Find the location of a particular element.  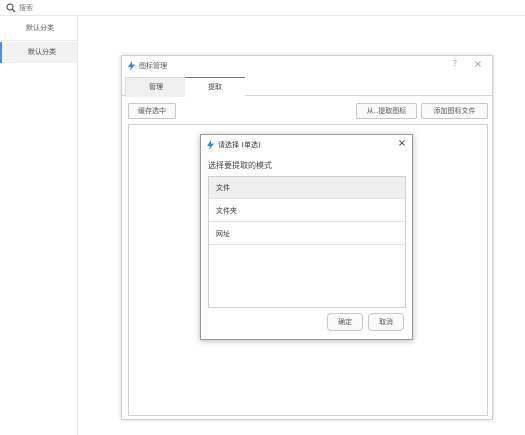

mode-option-folder: 文件夹 is located at coordinates (307, 211).